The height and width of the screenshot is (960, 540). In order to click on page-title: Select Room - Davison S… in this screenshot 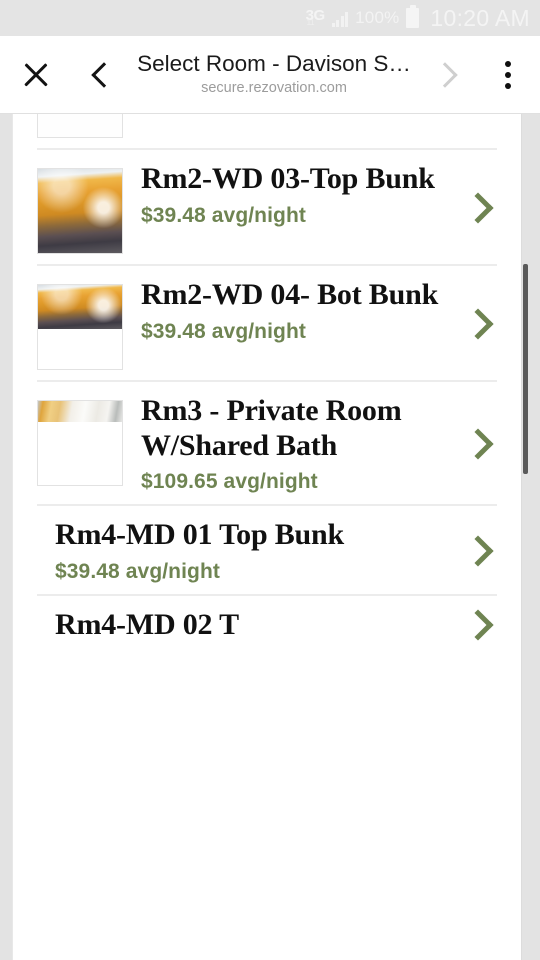, I will do `click(274, 64)`.